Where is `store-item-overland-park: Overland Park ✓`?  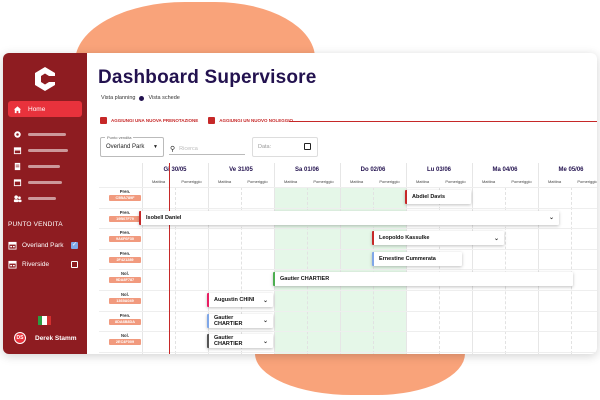
store-item-overland-park: Overland Park ✓ is located at coordinates (45, 245).